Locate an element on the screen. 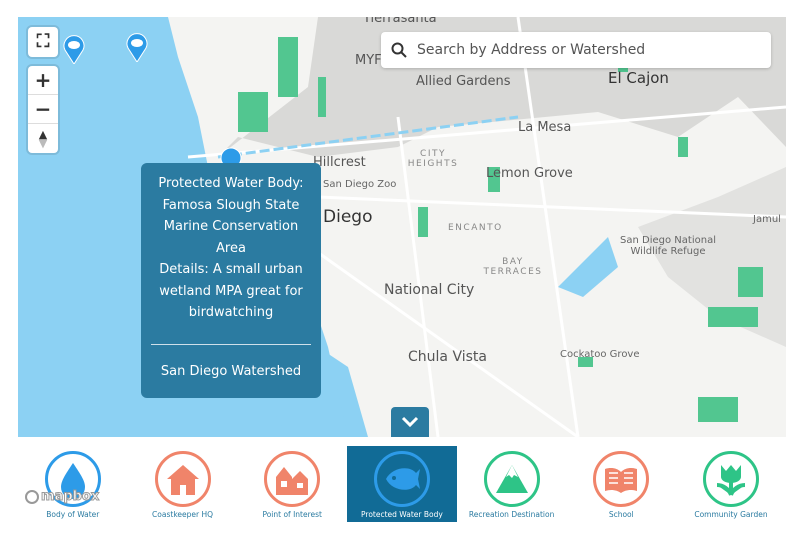 The height and width of the screenshot is (542, 805). map-label: BAY TERRACES is located at coordinates (513, 267).